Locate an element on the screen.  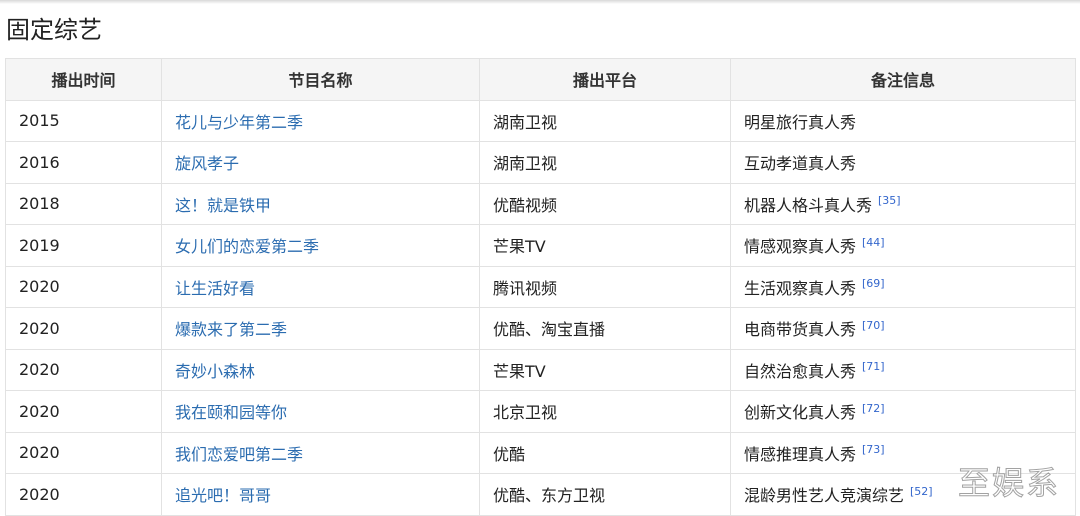
platform-cell: 优酷、东方卫视 is located at coordinates (605, 494).